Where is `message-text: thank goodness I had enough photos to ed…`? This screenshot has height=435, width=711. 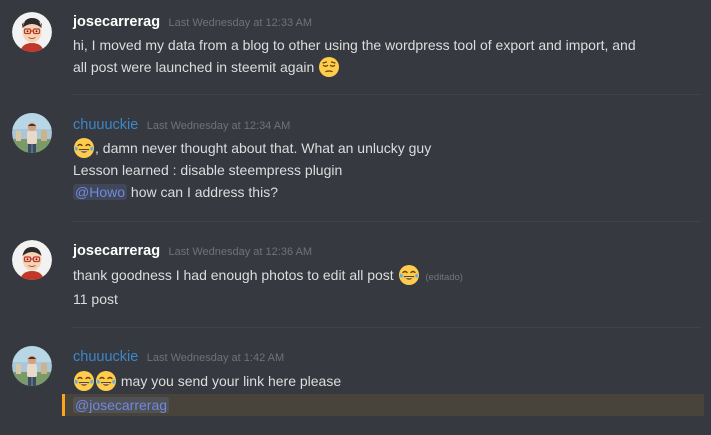 message-text: thank goodness I had enough photos to ed… is located at coordinates (233, 275).